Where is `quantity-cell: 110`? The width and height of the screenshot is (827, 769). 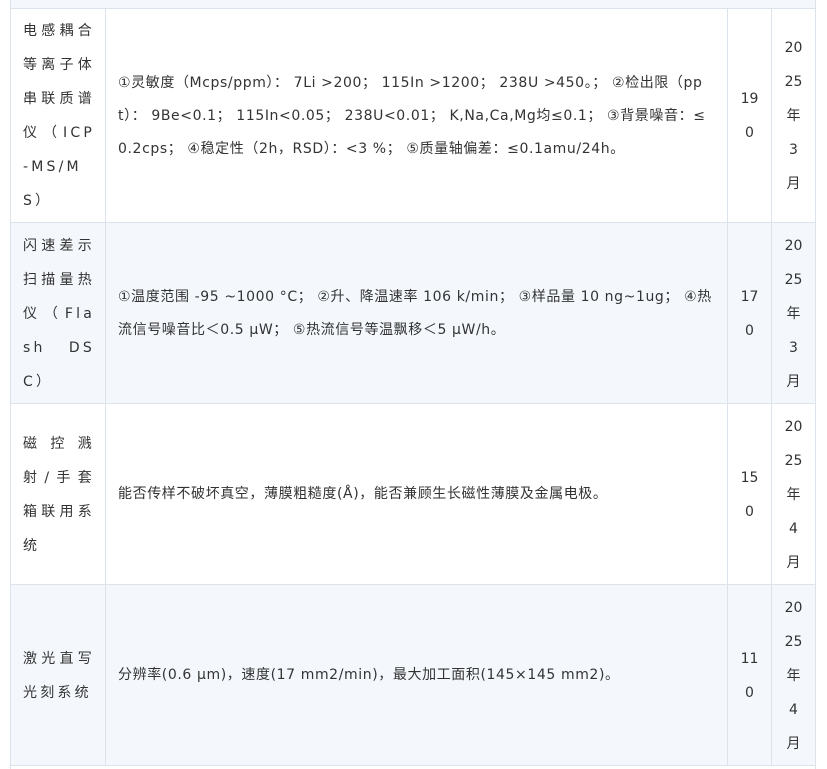 quantity-cell: 110 is located at coordinates (750, 675).